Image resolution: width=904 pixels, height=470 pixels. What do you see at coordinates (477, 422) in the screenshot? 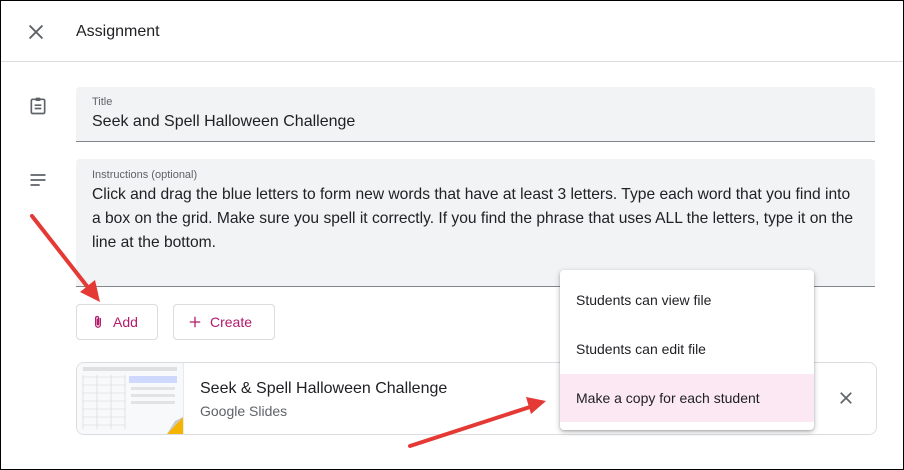
I see `annotation-arrow-copy` at bounding box center [477, 422].